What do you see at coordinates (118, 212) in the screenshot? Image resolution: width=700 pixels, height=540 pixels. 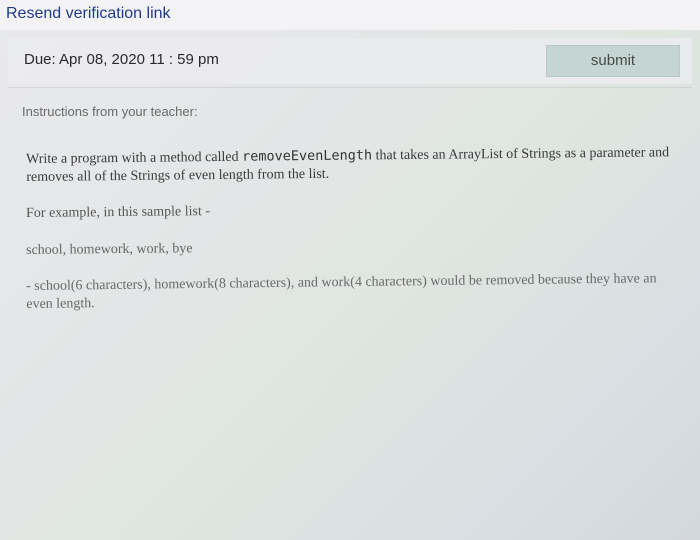 I see `example-intro: For example, in this sample list -` at bounding box center [118, 212].